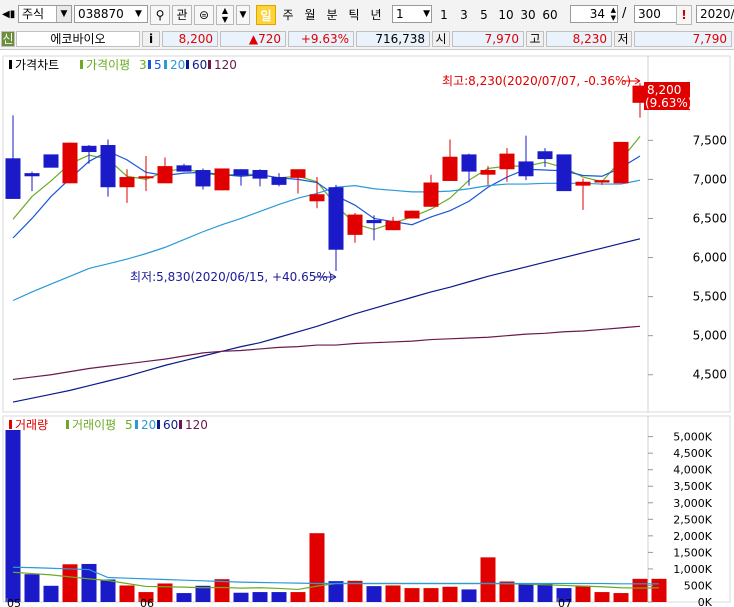 The height and width of the screenshot is (607, 734). I want to click on volume-value: 716,738, so click(393, 39).